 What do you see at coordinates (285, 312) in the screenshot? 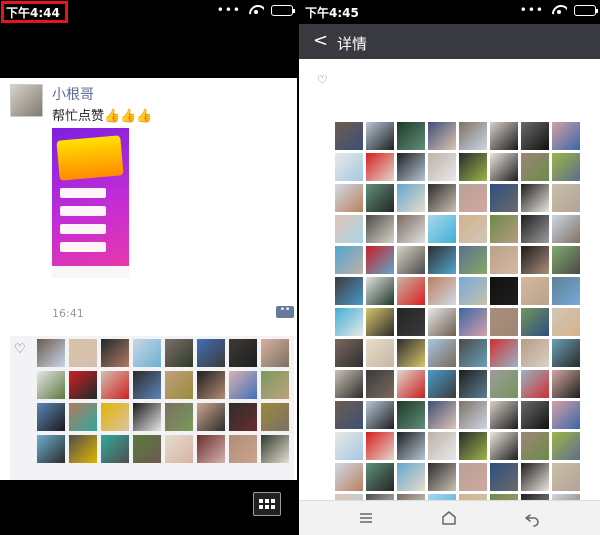
I see `comment-icon: ••` at bounding box center [285, 312].